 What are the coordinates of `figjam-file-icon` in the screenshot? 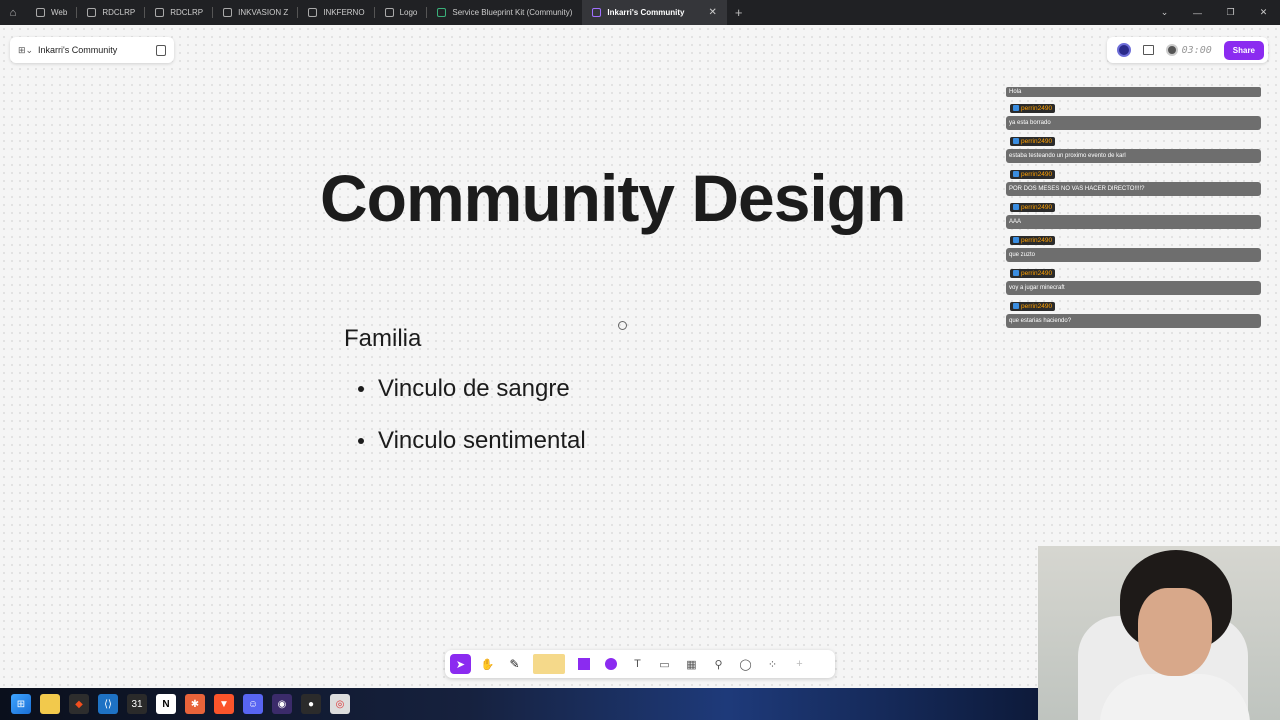 It's located at (442, 12).